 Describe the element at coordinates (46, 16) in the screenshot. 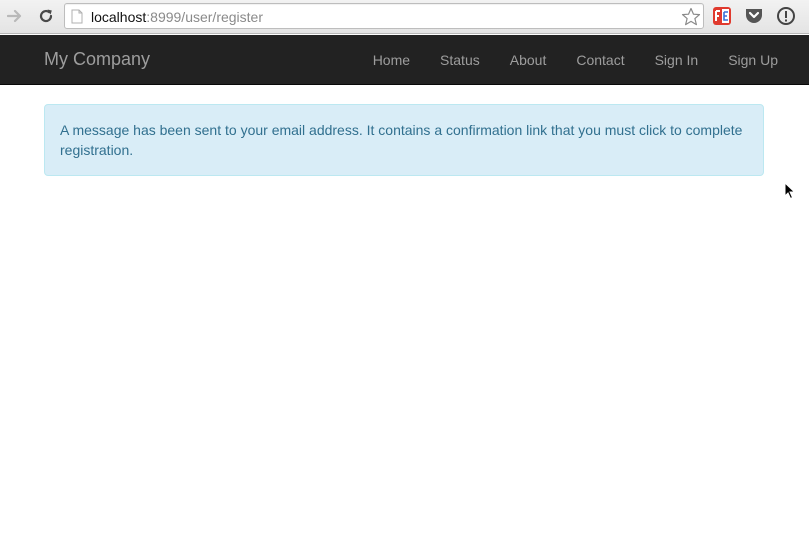

I see `reload-icon` at that location.